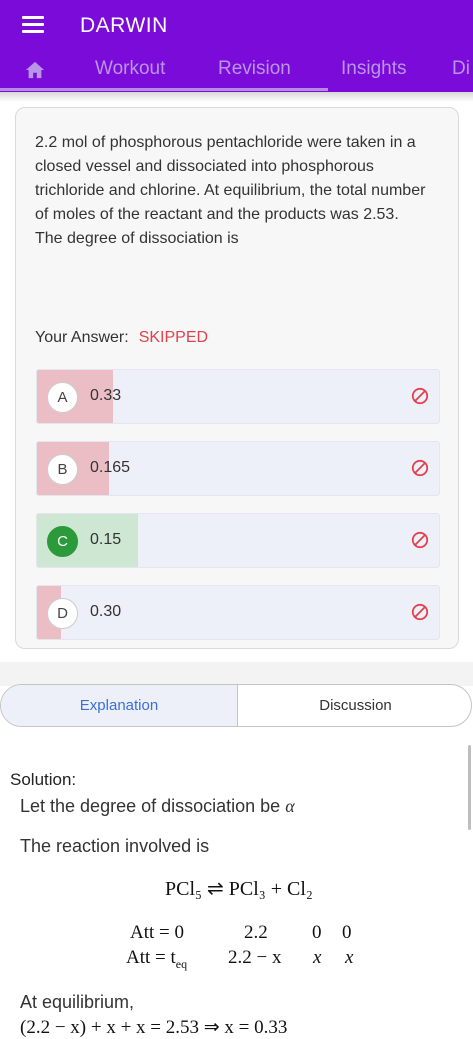  What do you see at coordinates (236, 46) in the screenshot?
I see `app-bar: DARWIN Workout Revision Insights Di` at bounding box center [236, 46].